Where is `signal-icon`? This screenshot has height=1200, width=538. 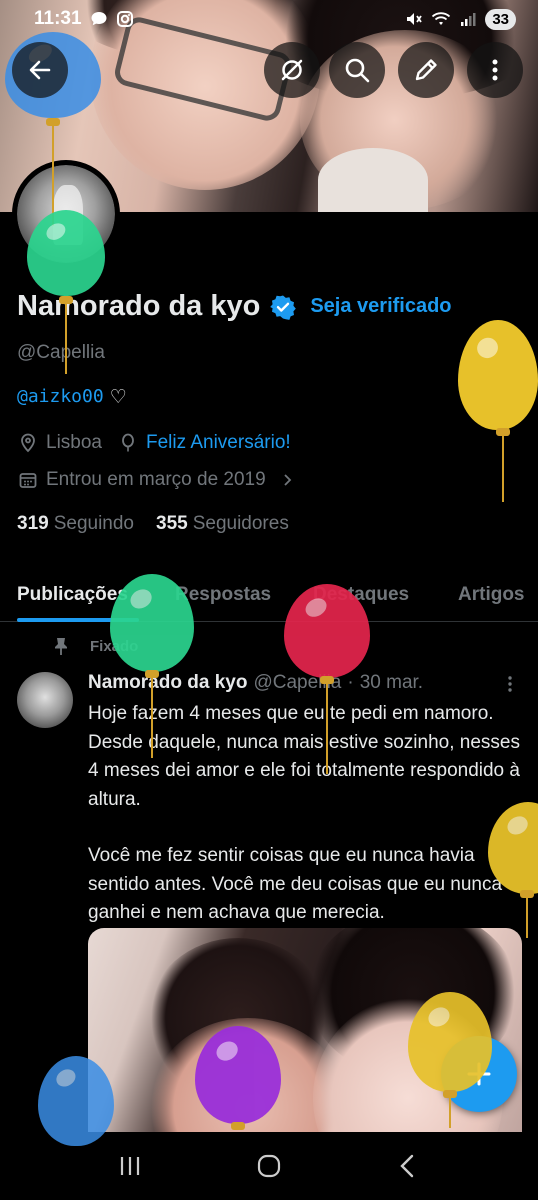 signal-icon is located at coordinates (468, 19).